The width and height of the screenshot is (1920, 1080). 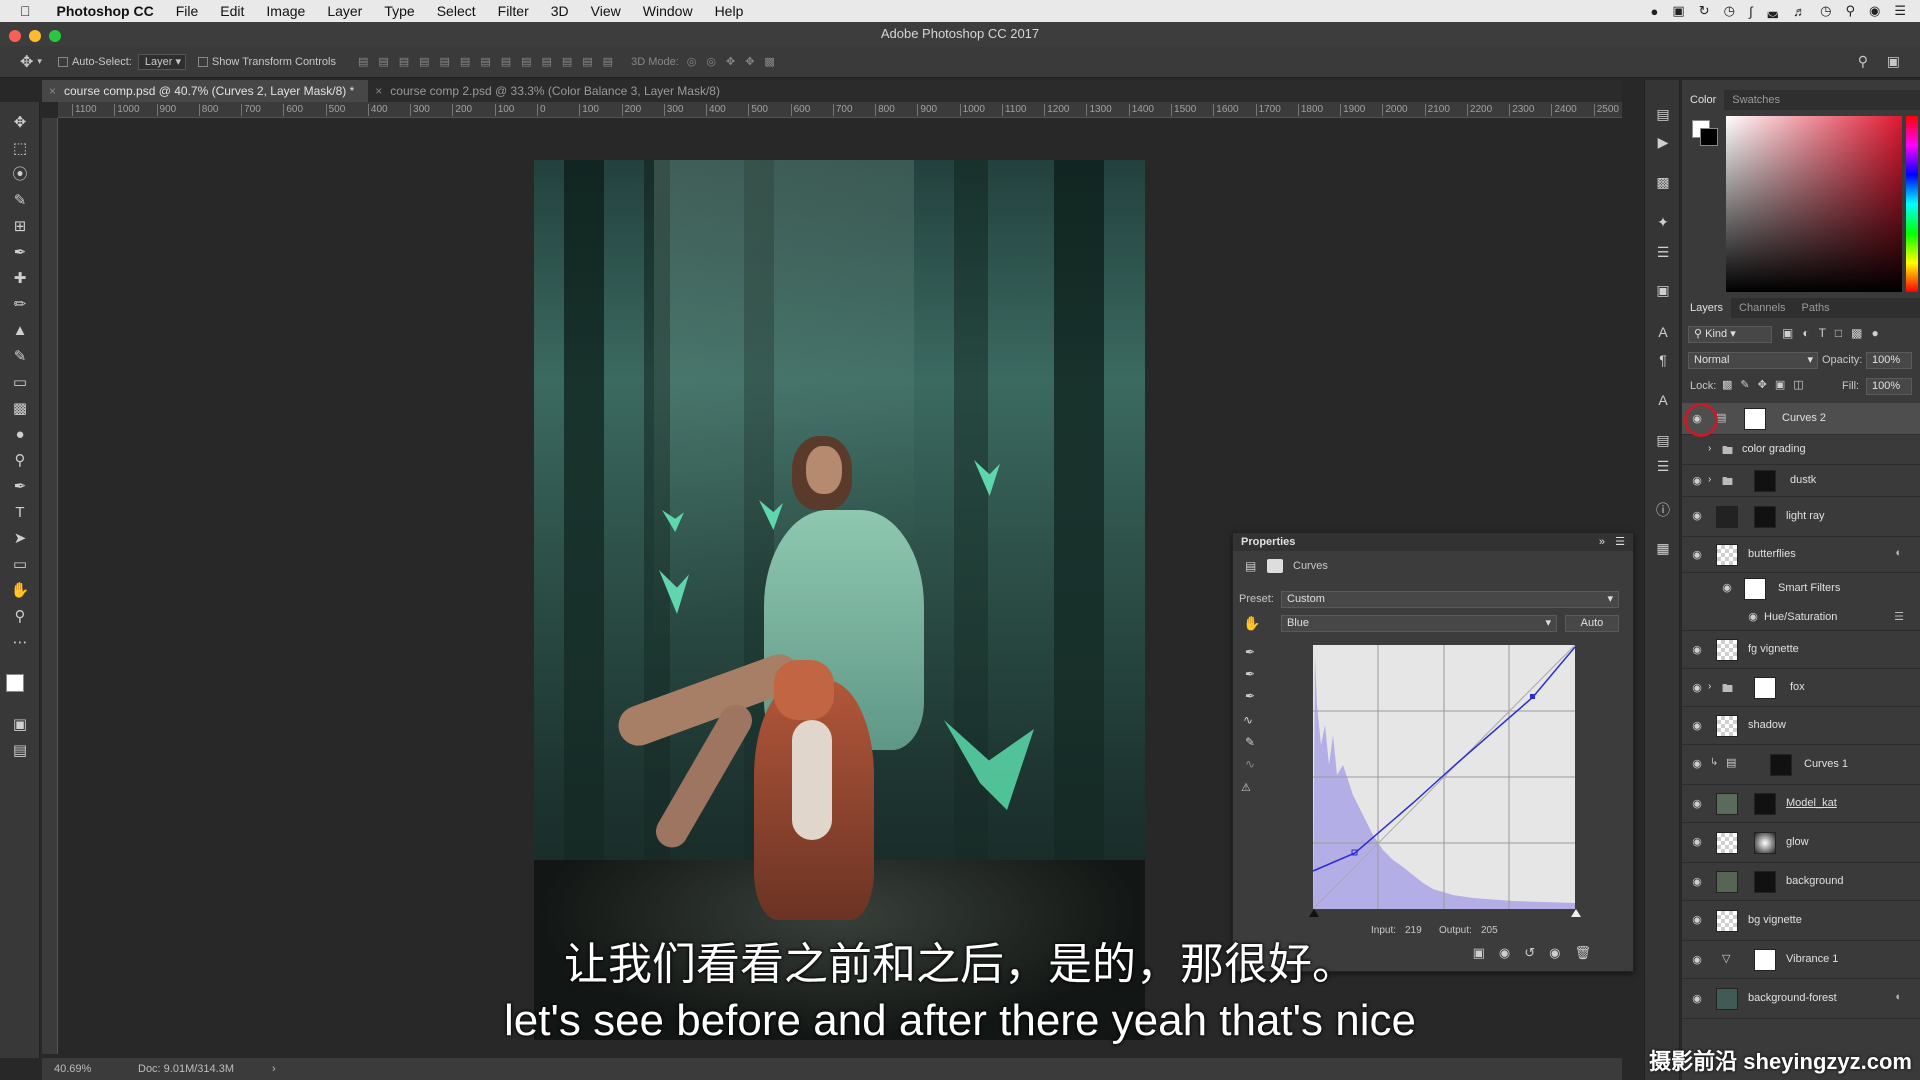 What do you see at coordinates (1250, 652) in the screenshot?
I see `black-point-eyedropper-icon: ✒` at bounding box center [1250, 652].